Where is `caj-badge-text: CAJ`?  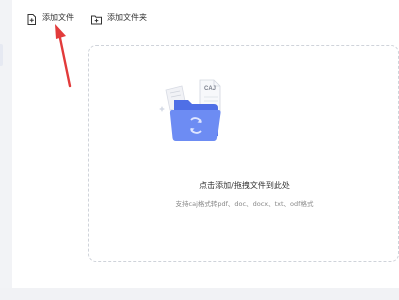 caj-badge-text: CAJ is located at coordinates (210, 89).